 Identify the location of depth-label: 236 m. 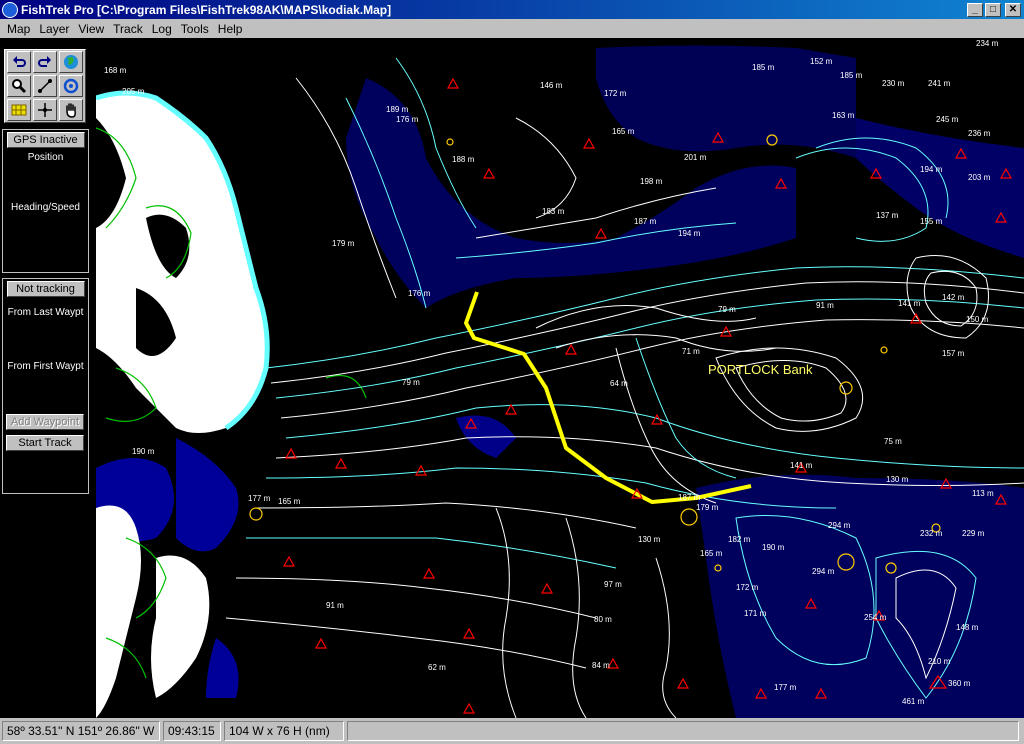
(979, 133).